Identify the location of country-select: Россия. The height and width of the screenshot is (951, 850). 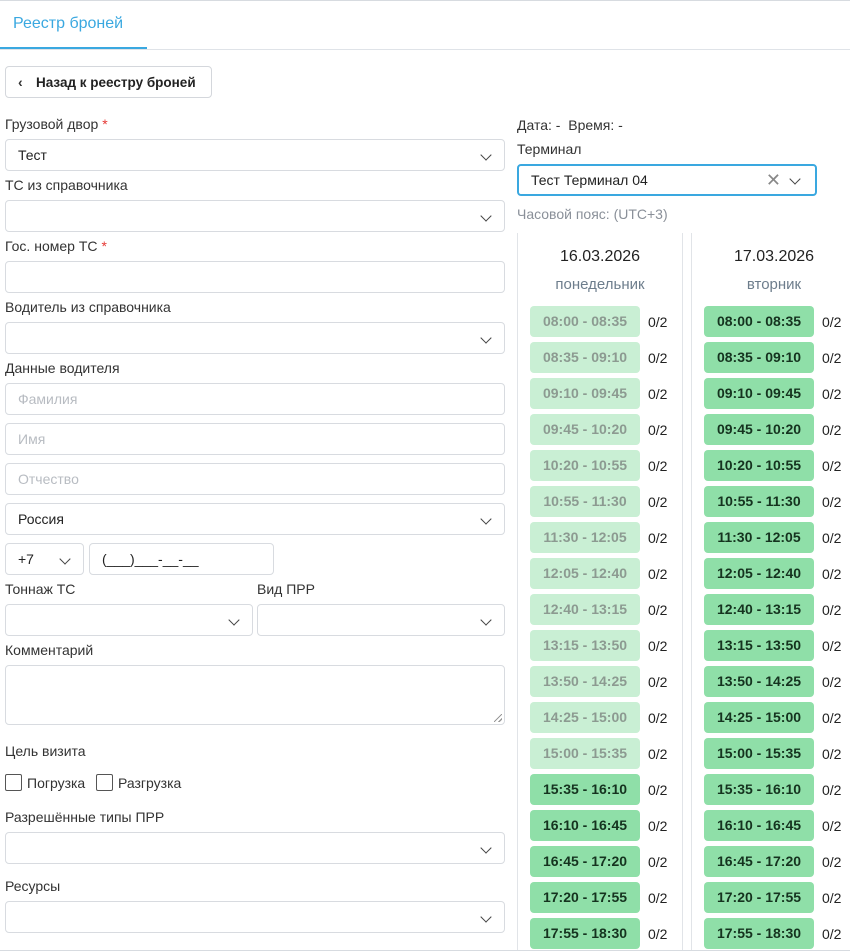
(255, 519).